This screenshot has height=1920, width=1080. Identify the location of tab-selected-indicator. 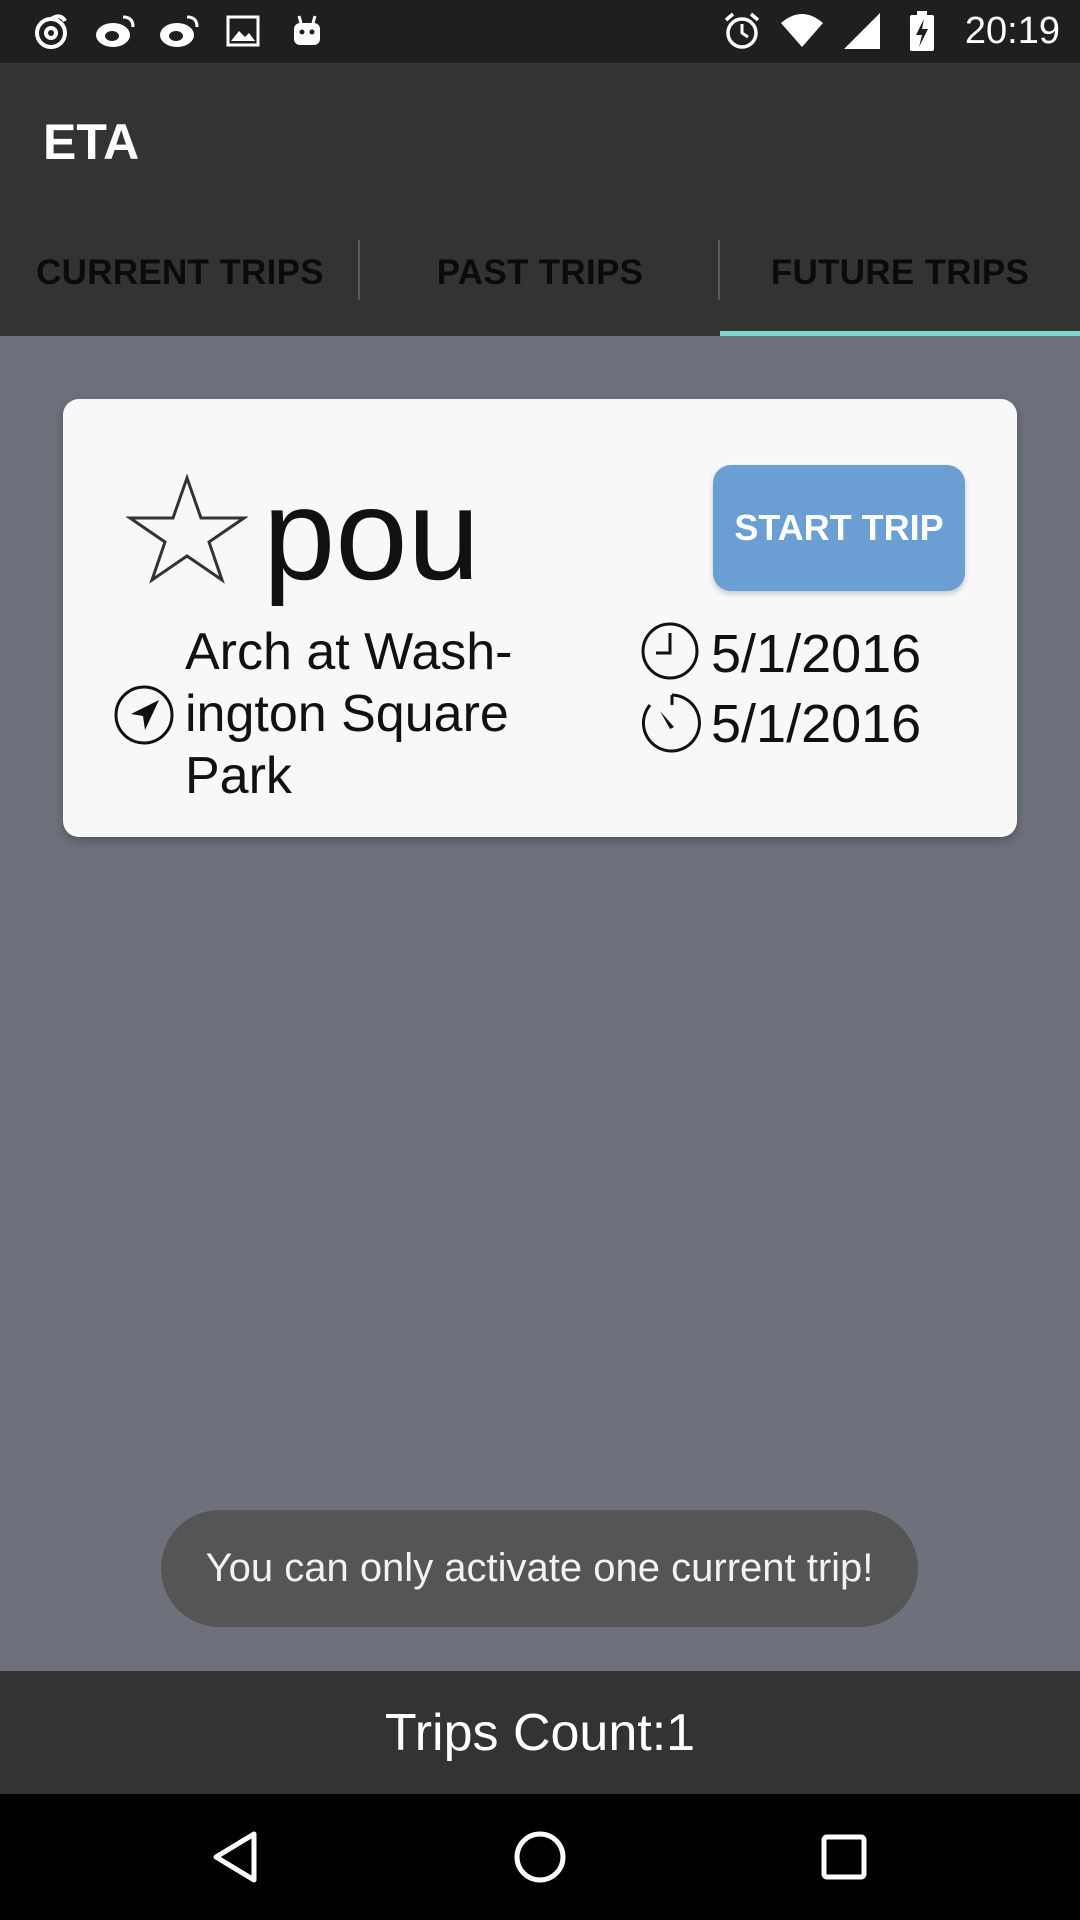
(900, 333).